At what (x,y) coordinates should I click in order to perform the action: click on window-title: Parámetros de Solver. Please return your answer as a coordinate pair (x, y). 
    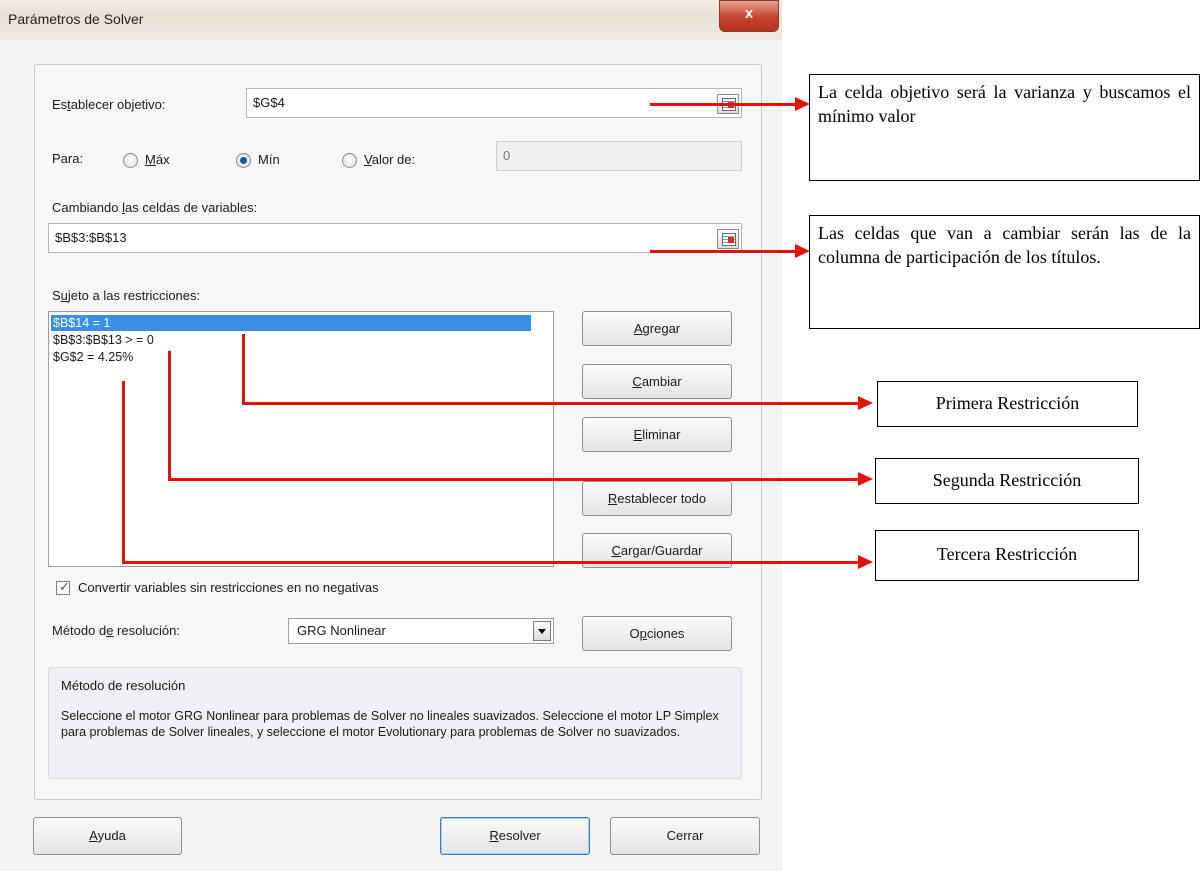
    Looking at the image, I should click on (76, 19).